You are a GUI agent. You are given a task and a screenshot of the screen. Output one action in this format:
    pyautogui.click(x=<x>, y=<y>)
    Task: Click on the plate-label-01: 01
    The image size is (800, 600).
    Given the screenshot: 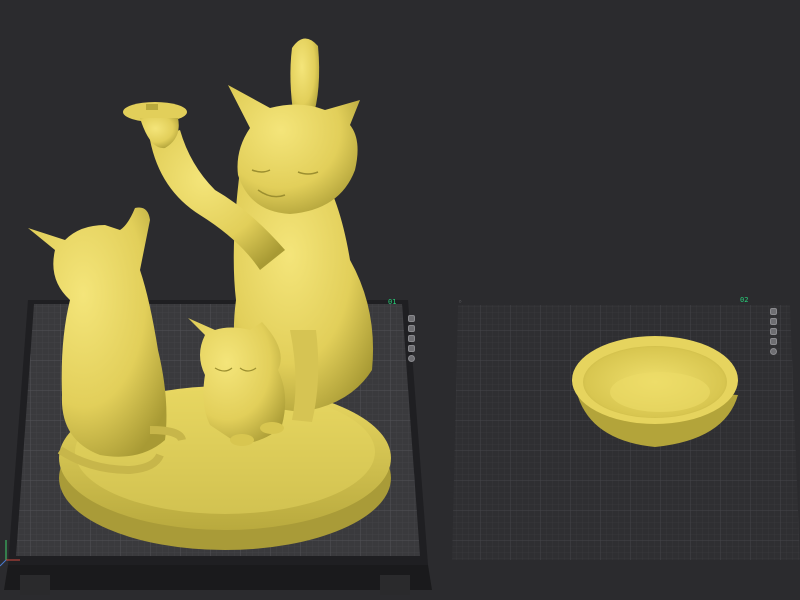 What is the action you would take?
    pyautogui.click(x=392, y=302)
    